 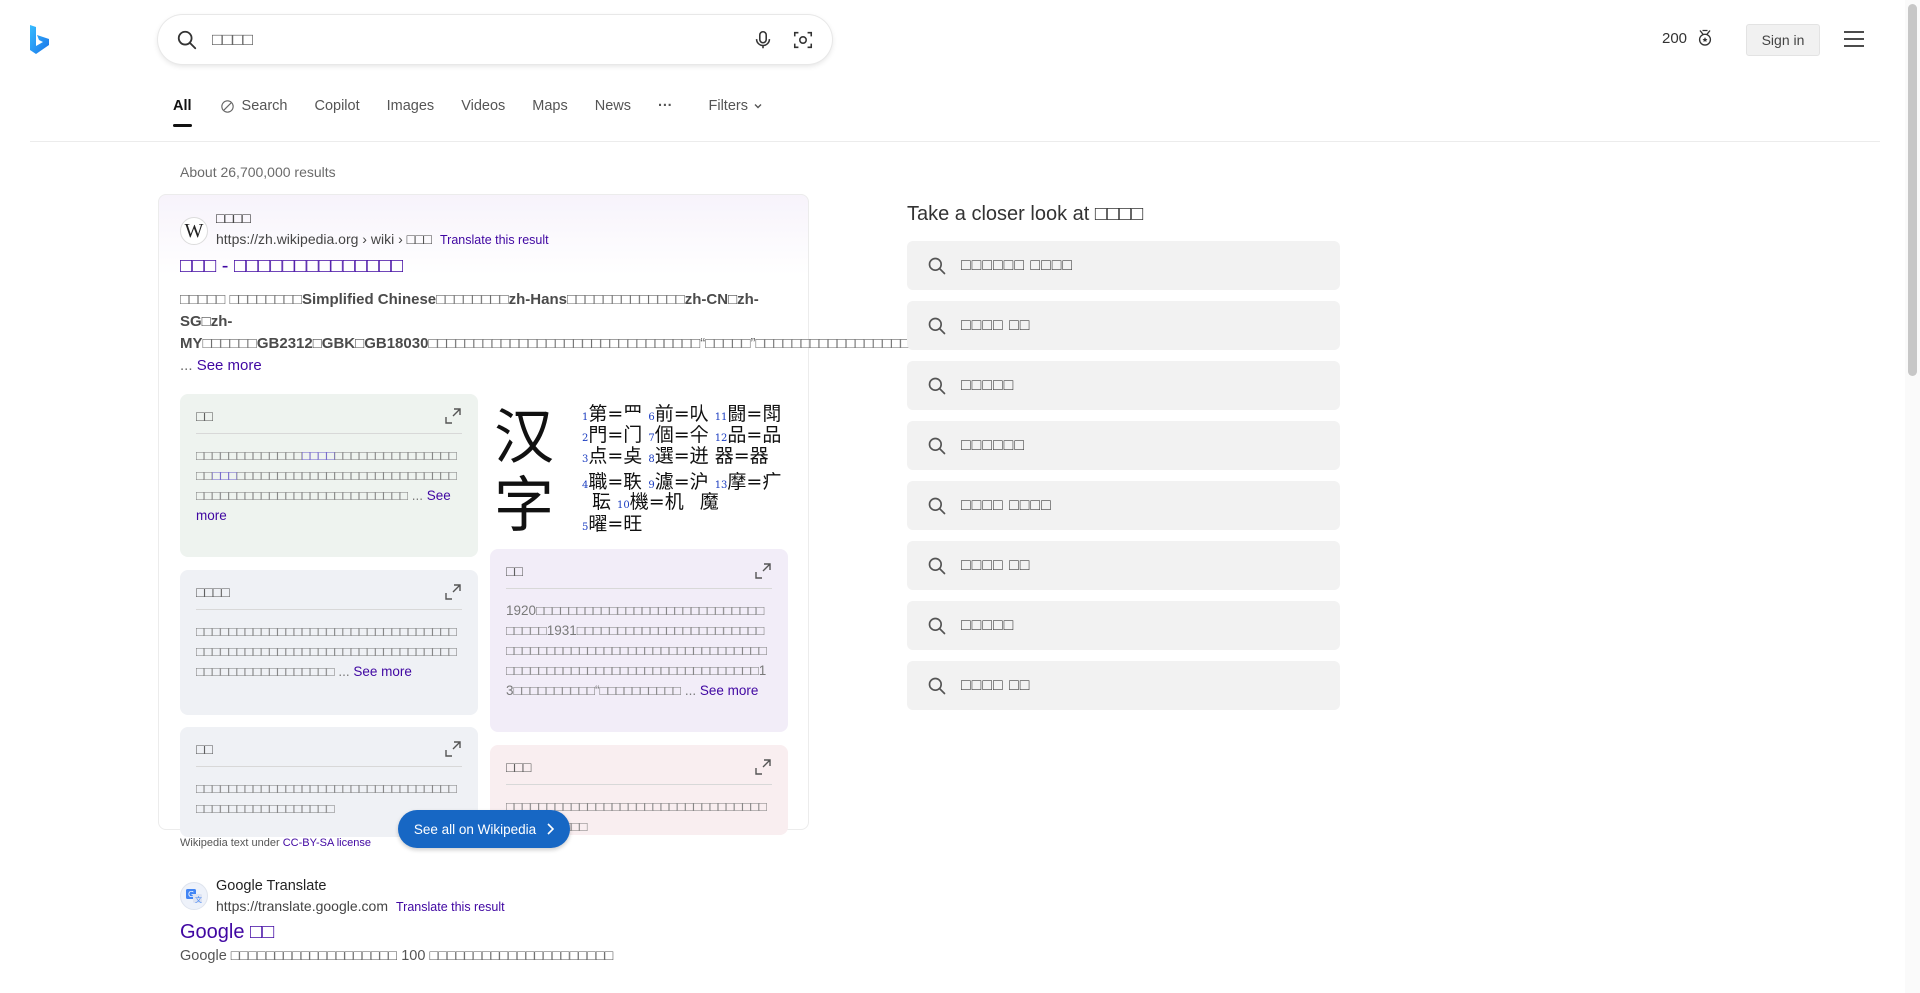 I want to click on rewards-counter: 200, so click(x=1688, y=38).